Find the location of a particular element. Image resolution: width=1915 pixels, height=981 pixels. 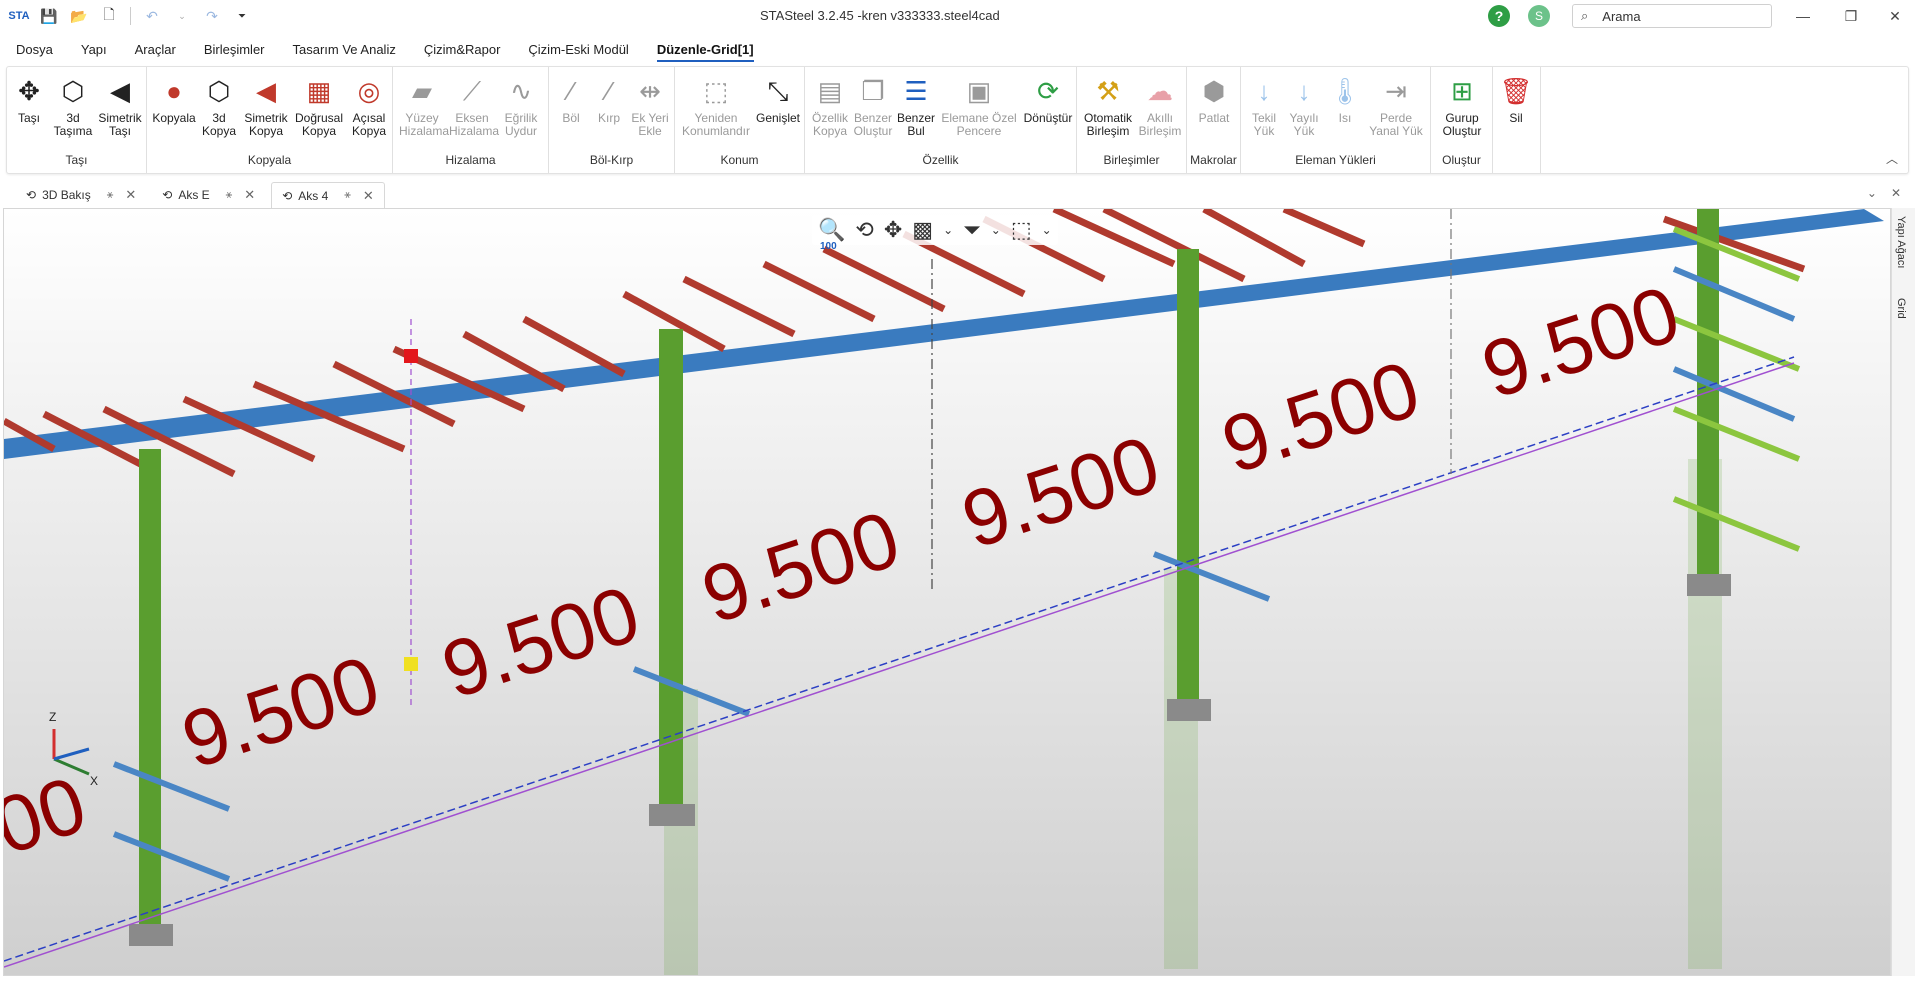

group-konum: ⬚ Yeniden Konumlandır ⤡ Genişlet Konum is located at coordinates (740, 120).